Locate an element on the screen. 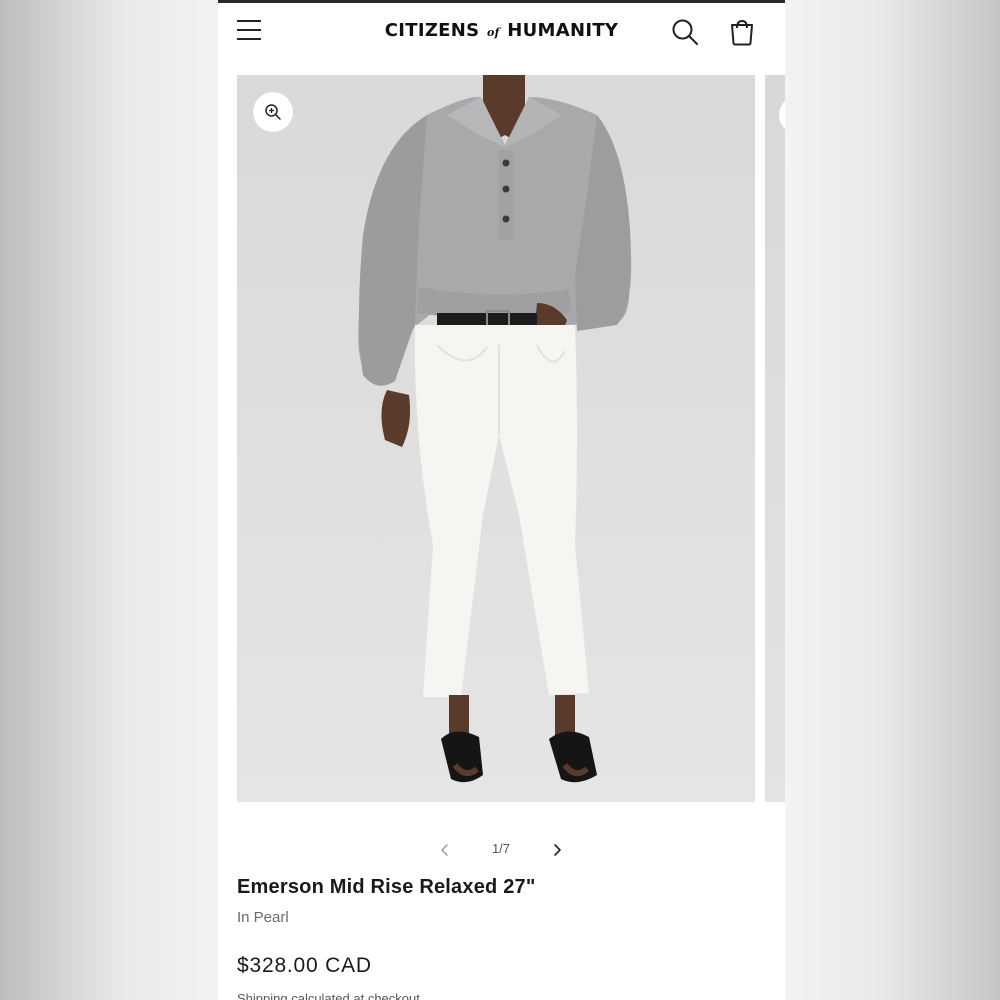 This screenshot has height=1000, width=1000. slide-counter: 1/7 is located at coordinates (501, 848).